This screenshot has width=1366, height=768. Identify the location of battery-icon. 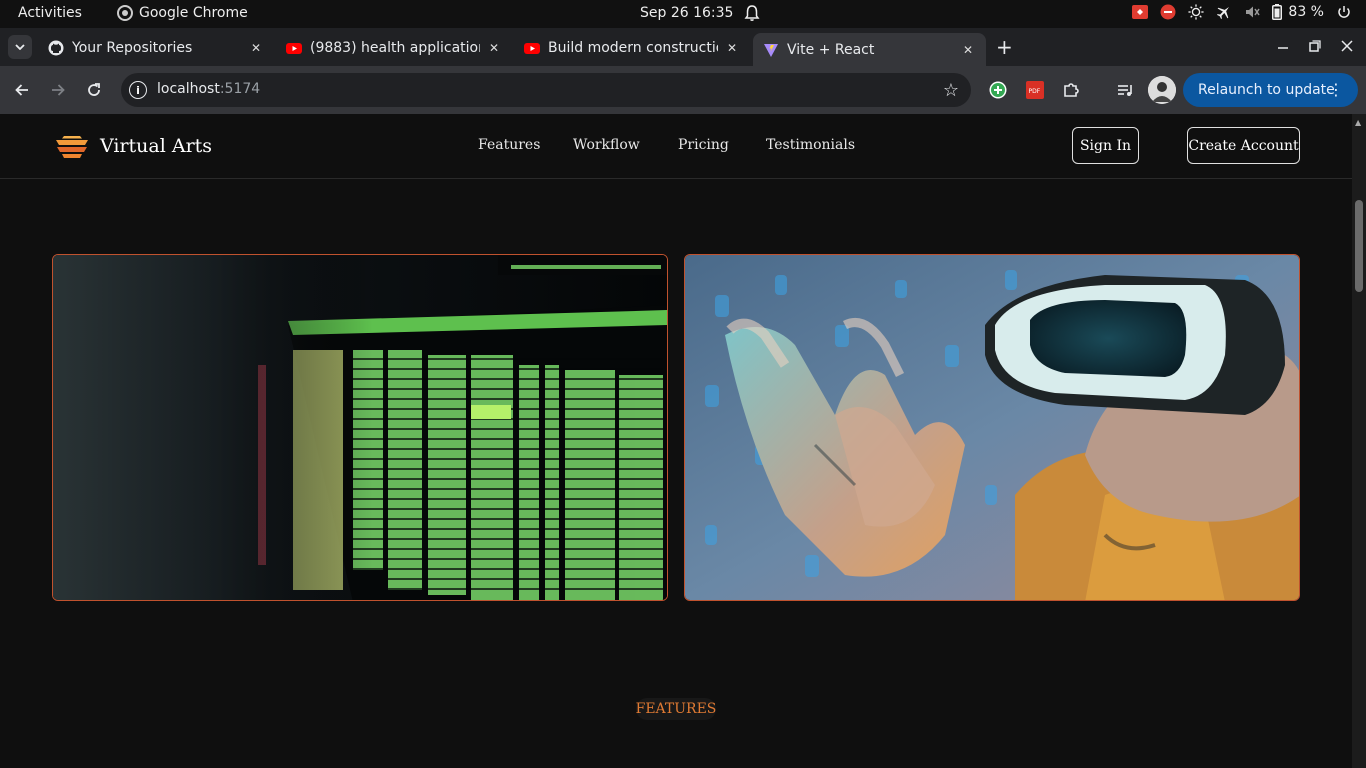
(1277, 12).